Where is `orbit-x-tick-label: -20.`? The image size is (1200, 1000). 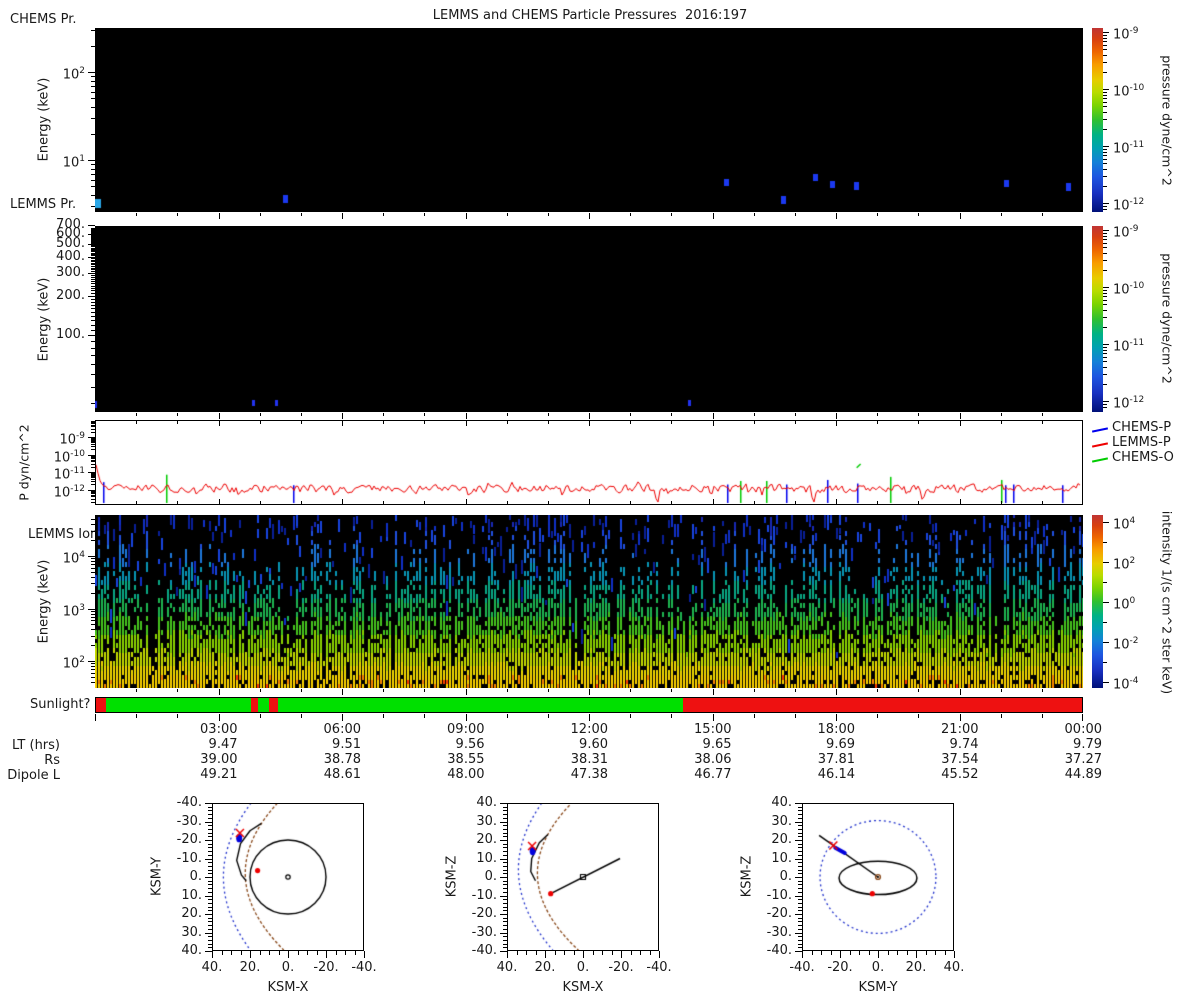
orbit-x-tick-label: -20. is located at coordinates (326, 967).